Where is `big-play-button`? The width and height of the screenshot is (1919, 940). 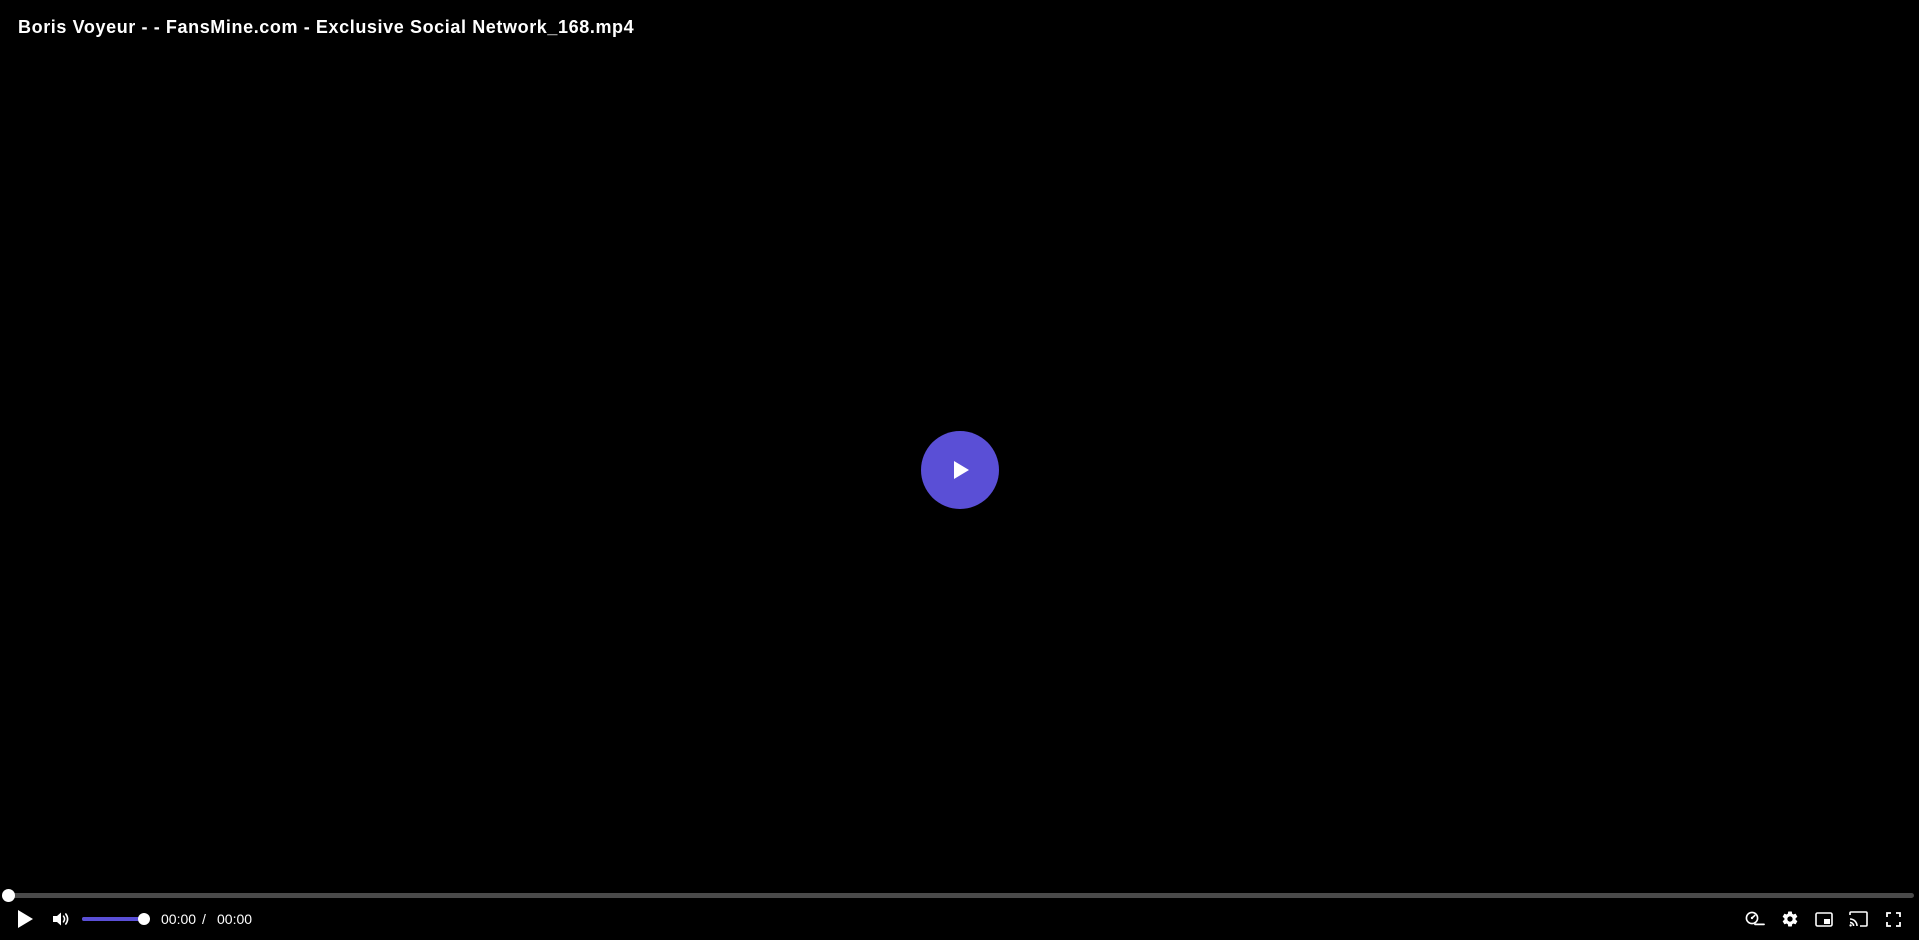
big-play-button is located at coordinates (960, 470).